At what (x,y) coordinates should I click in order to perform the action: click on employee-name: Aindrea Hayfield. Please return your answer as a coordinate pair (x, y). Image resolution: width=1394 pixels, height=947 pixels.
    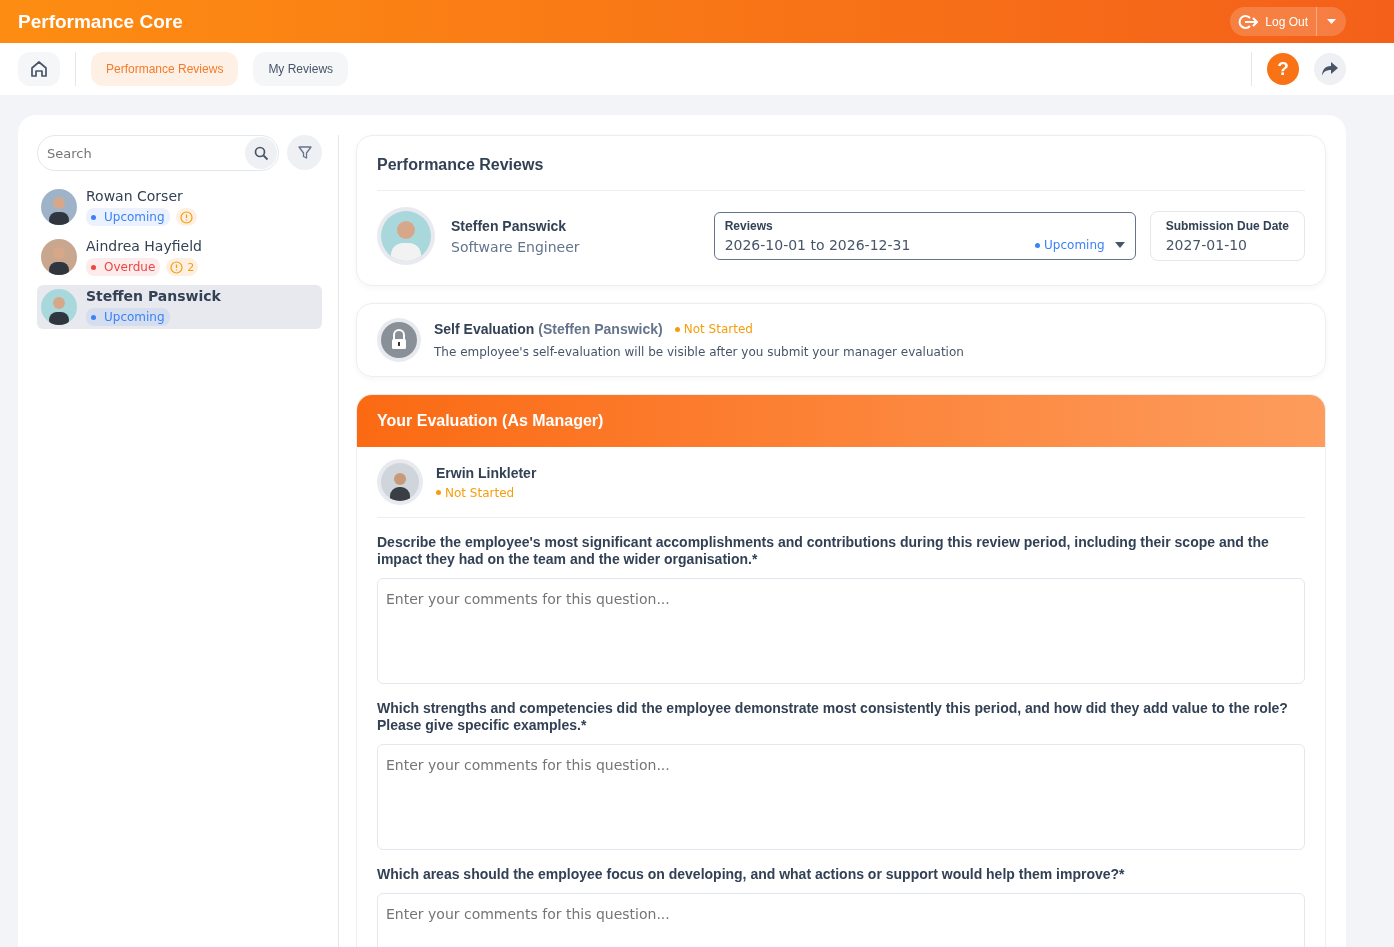
    Looking at the image, I should click on (144, 246).